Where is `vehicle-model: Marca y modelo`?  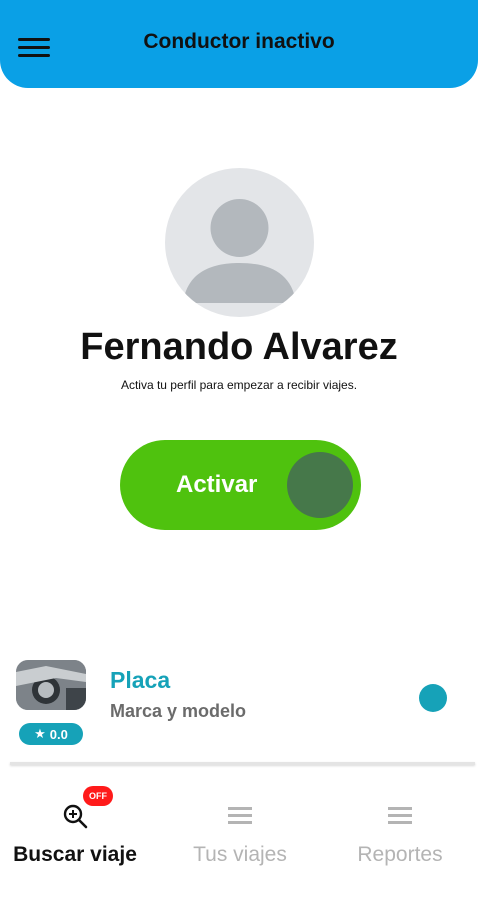
vehicle-model: Marca y modelo is located at coordinates (178, 711).